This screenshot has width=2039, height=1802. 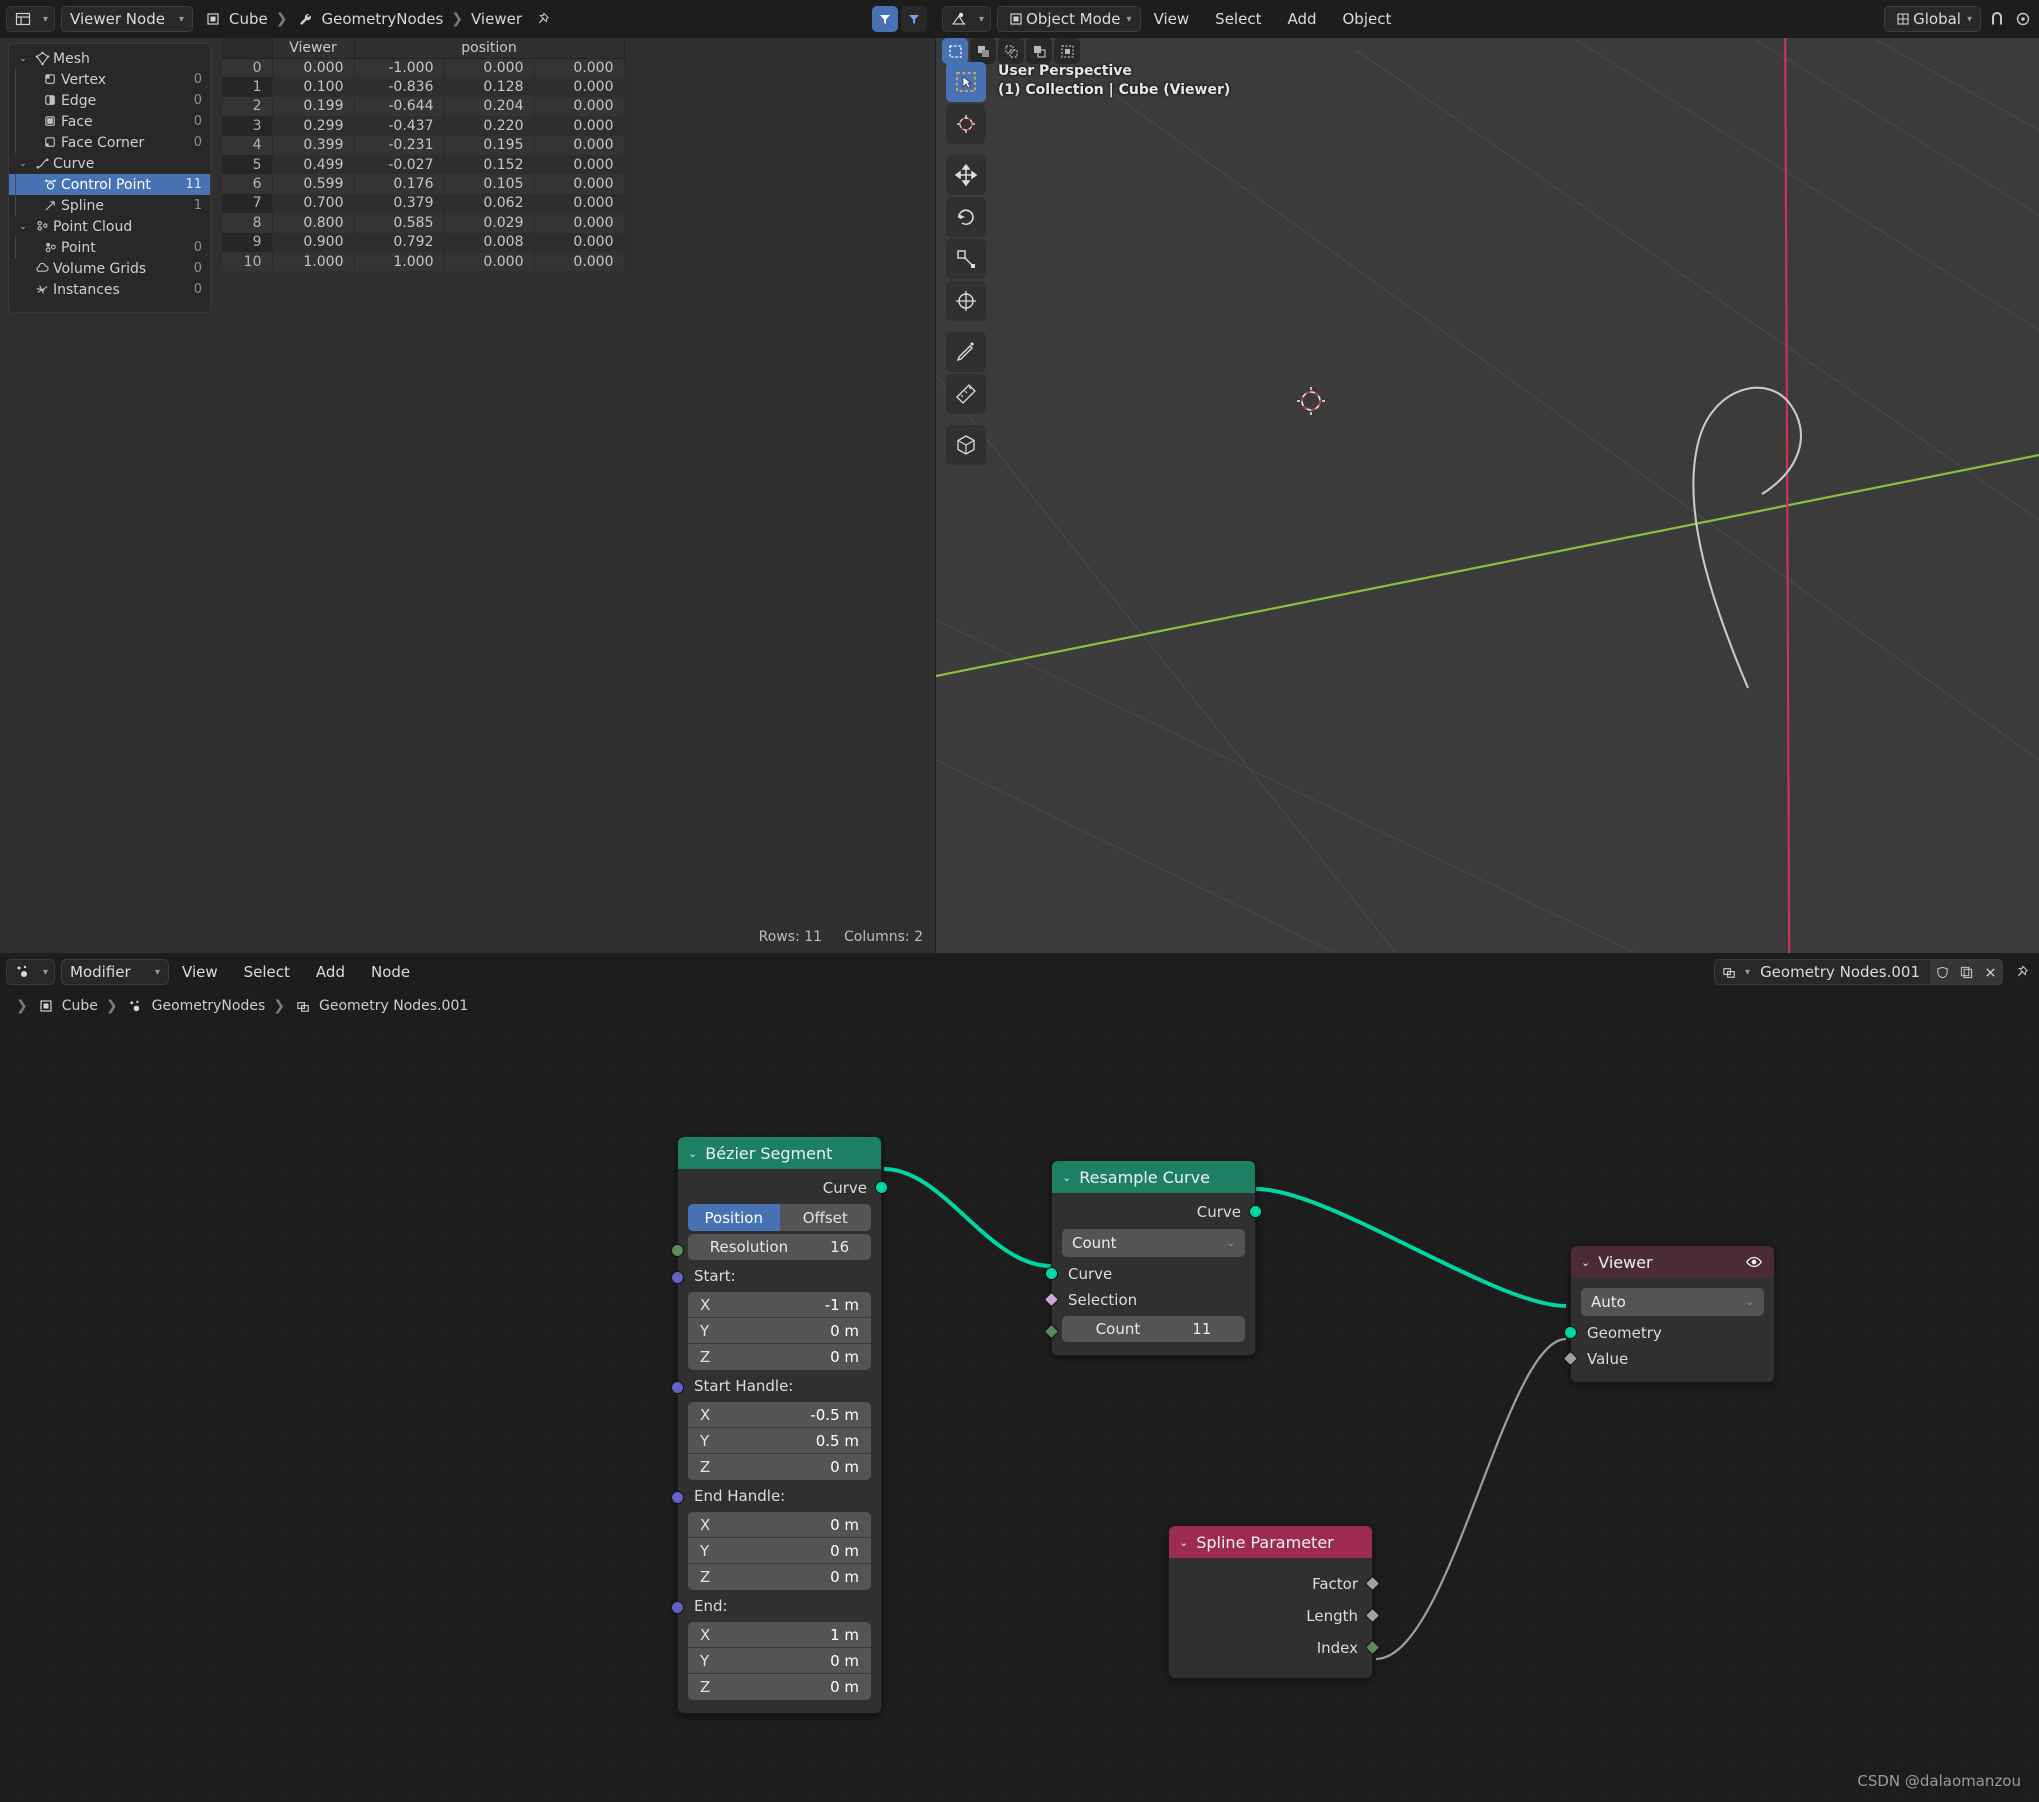 What do you see at coordinates (1149, 1300) in the screenshot?
I see `socket-row-selection: Selection` at bounding box center [1149, 1300].